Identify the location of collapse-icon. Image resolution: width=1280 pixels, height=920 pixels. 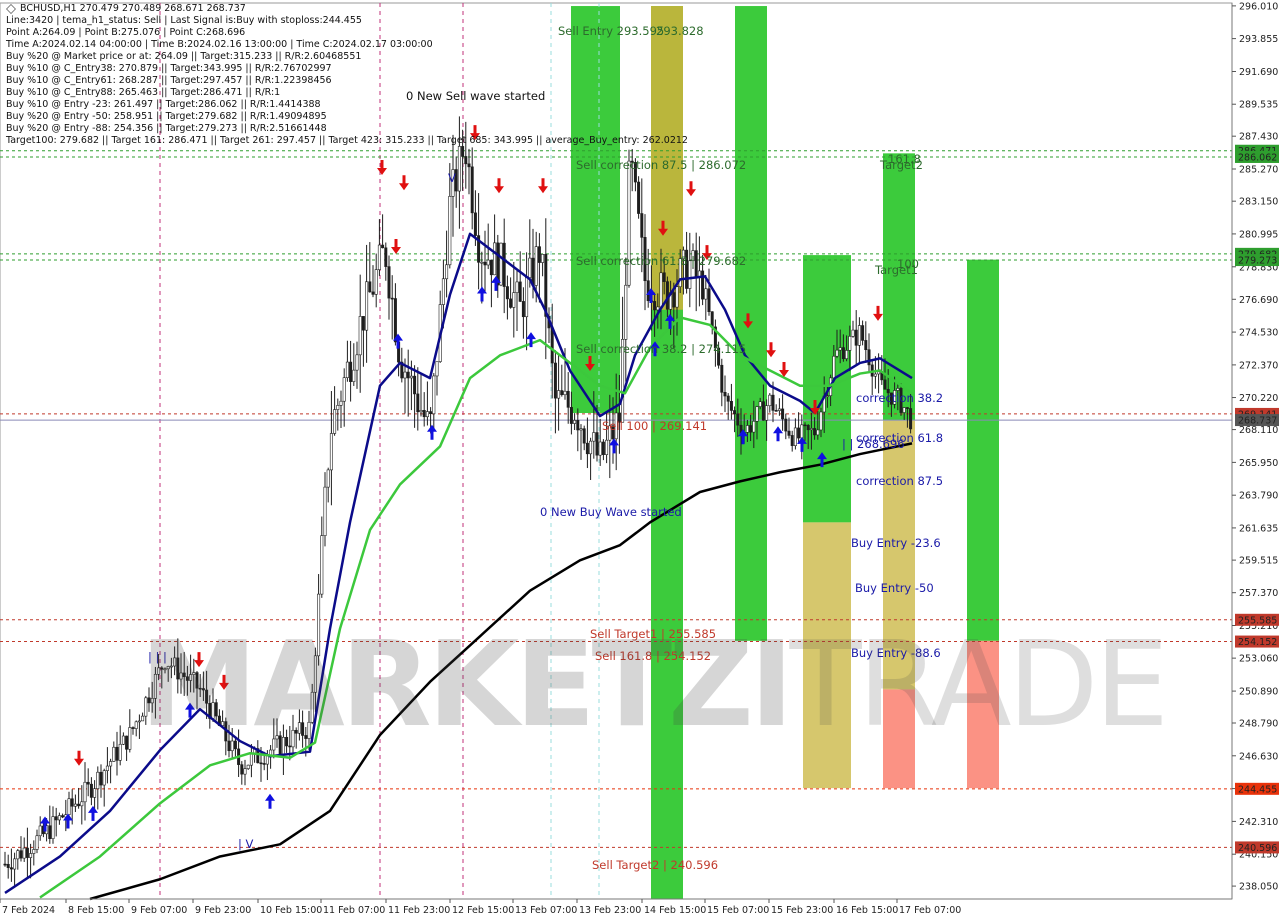
(11, 8).